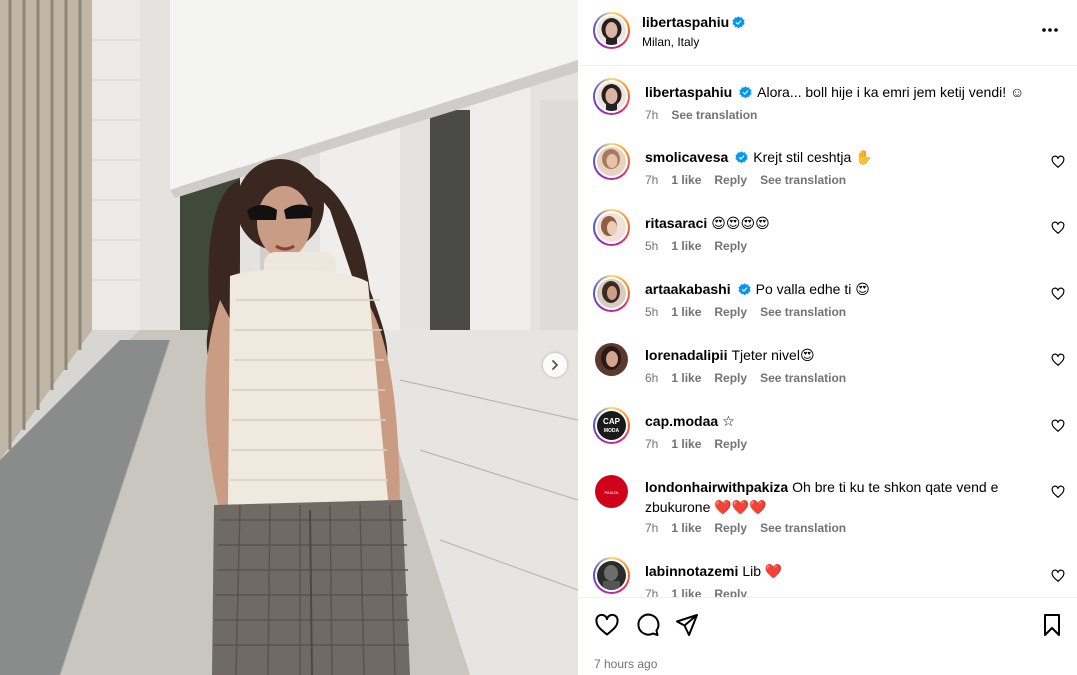  Describe the element at coordinates (716, 487) in the screenshot. I see `comment-username: londonhairwithpakiza` at that location.